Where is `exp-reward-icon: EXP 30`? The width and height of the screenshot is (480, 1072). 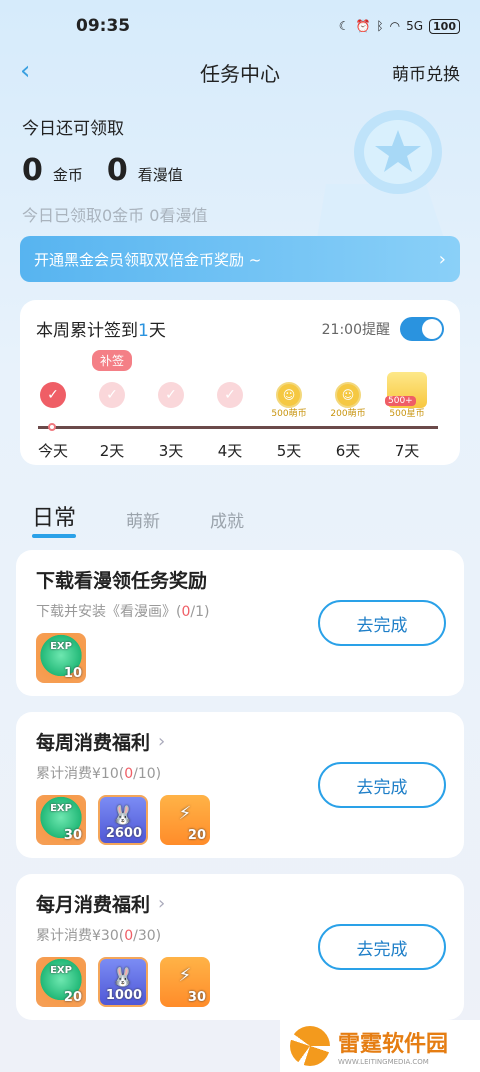 exp-reward-icon: EXP 30 is located at coordinates (61, 820).